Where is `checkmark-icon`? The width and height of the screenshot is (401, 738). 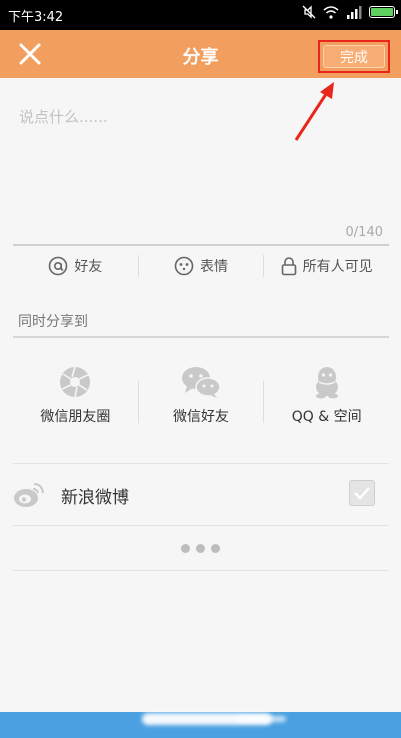
checkmark-icon is located at coordinates (362, 493).